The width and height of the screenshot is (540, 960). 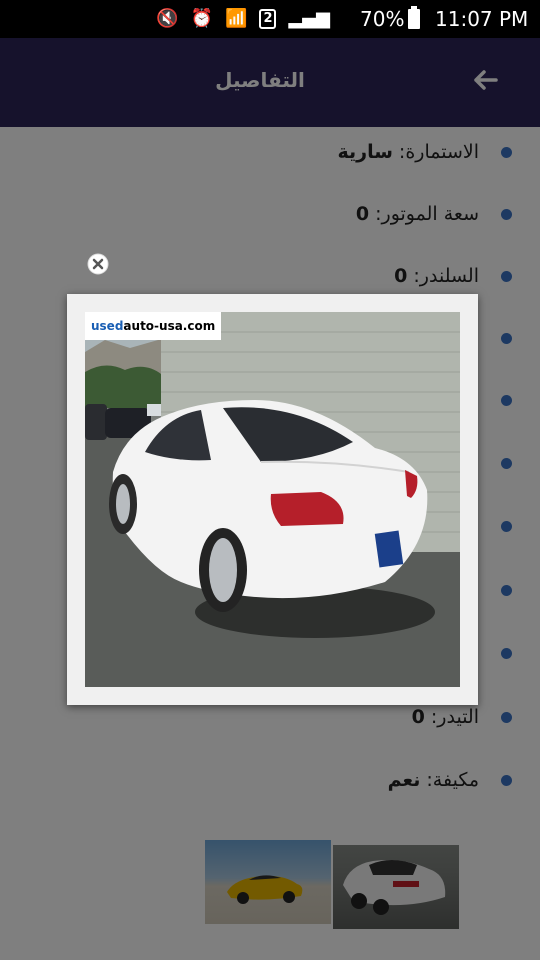 I want to click on battery-icon, so click(x=414, y=17).